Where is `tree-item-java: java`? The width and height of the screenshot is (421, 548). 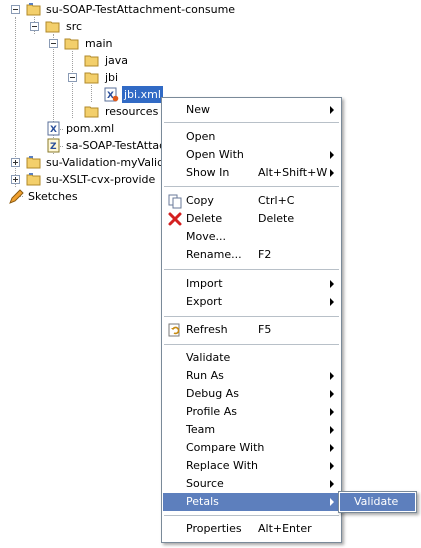 tree-item-java: java is located at coordinates (70, 60).